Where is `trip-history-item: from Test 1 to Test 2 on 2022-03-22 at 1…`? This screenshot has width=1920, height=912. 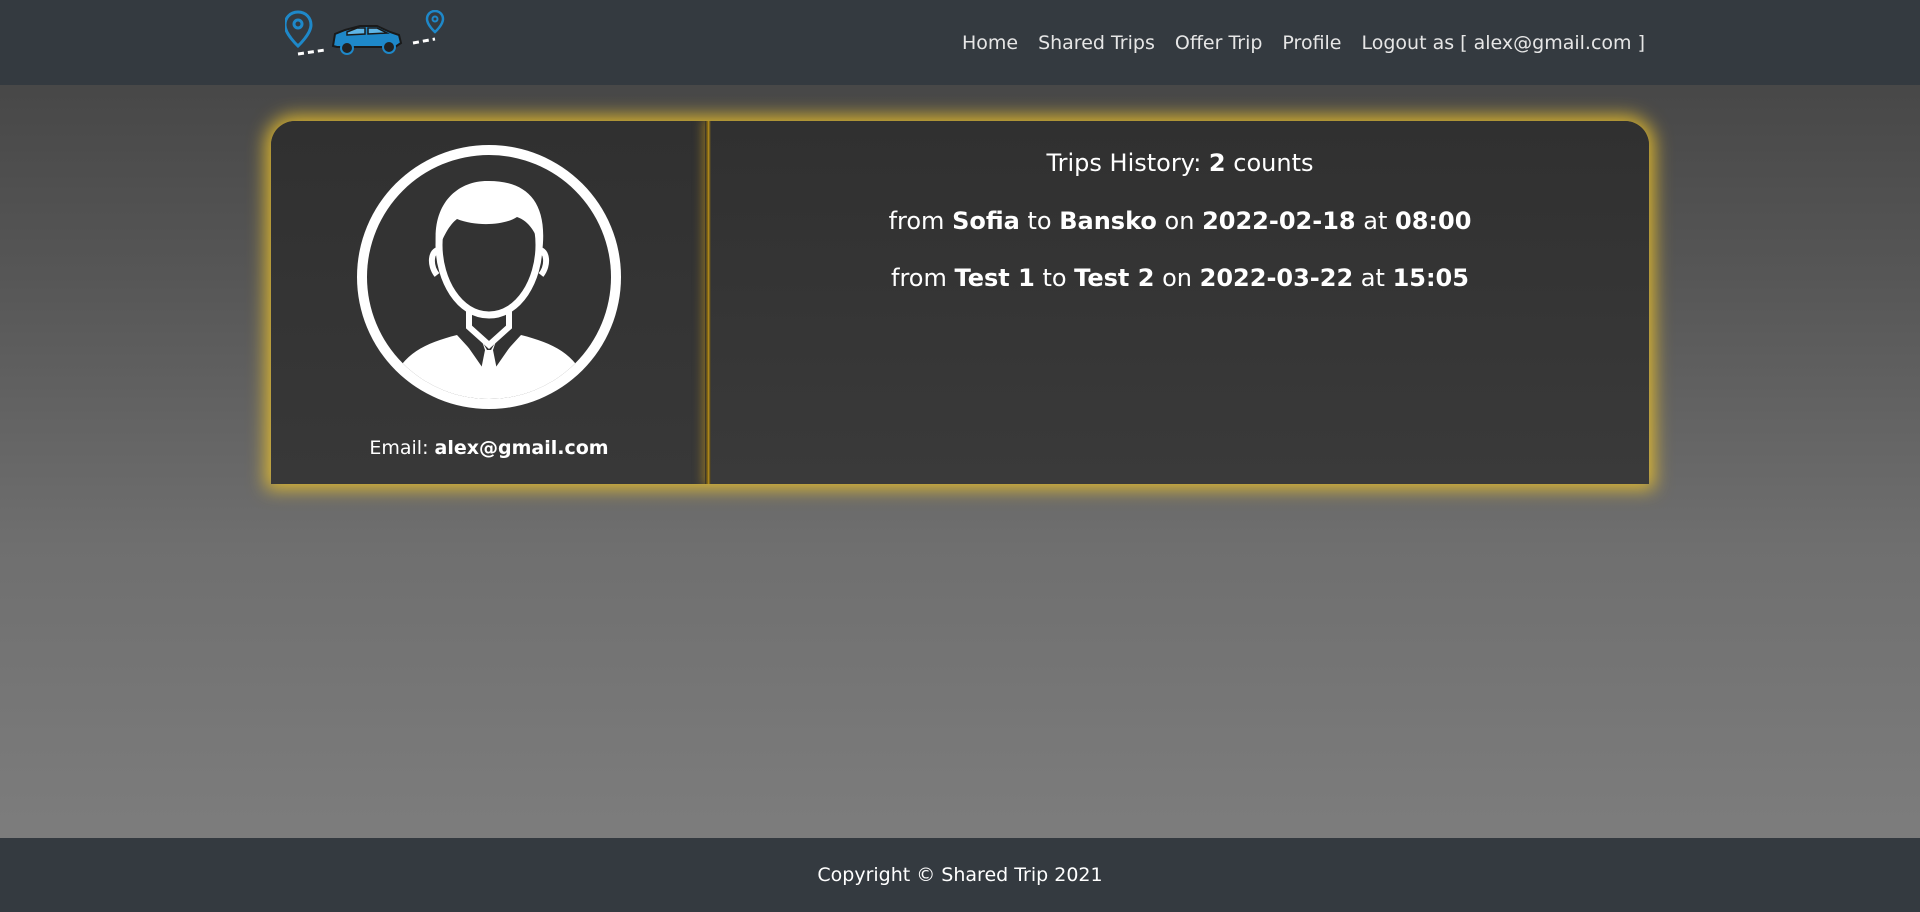
trip-history-item: from Test 1 to Test 2 on 2022-03-22 at 1… is located at coordinates (1180, 278).